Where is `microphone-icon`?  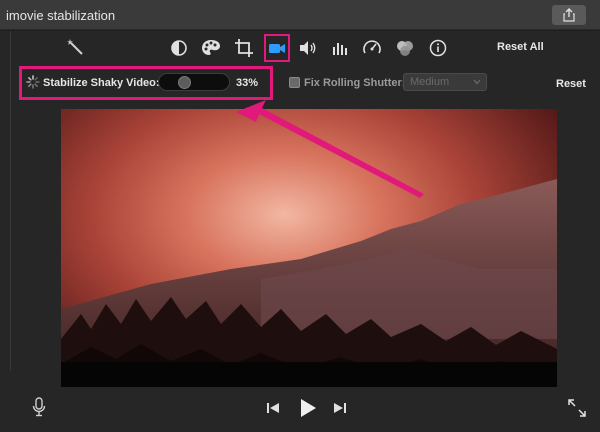
microphone-icon is located at coordinates (39, 407).